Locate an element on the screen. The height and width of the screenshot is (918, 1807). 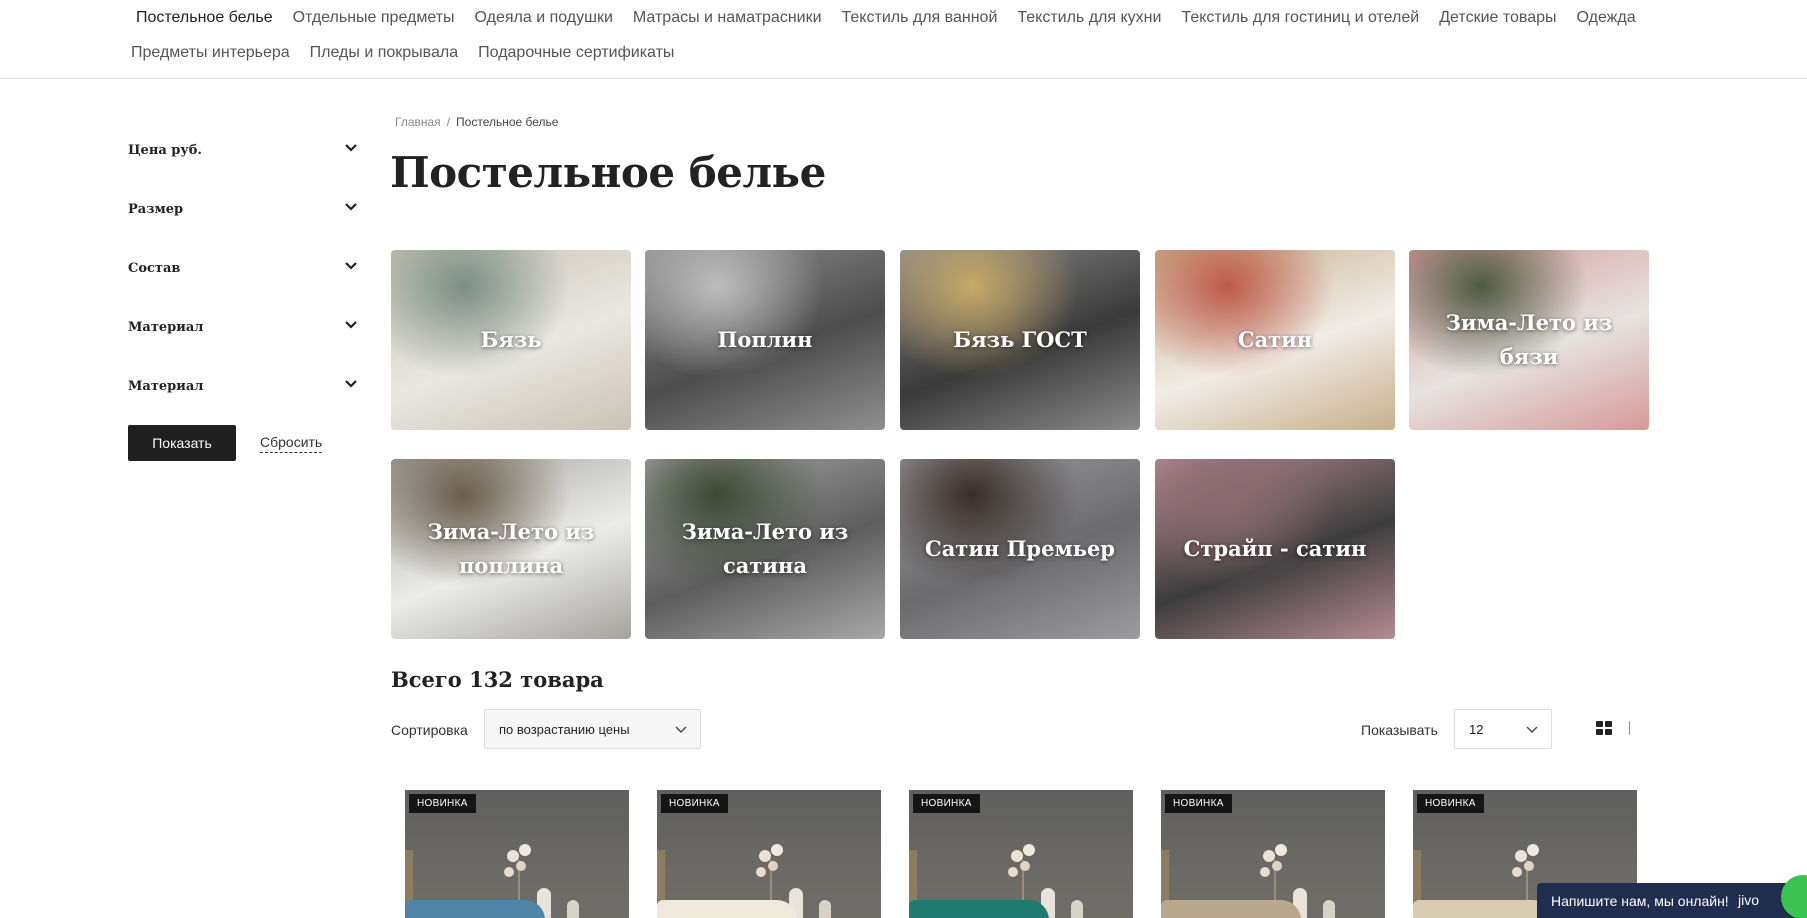
nav-item-hotel-textile: Текстиль для гостиниц и отелей is located at coordinates (1300, 18).